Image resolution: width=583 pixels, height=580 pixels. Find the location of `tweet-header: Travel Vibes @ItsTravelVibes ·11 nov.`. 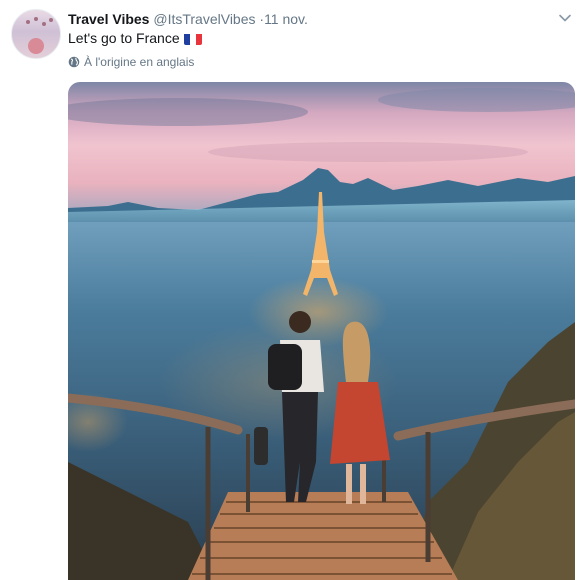

tweet-header: Travel Vibes @ItsTravelVibes ·11 nov. is located at coordinates (320, 19).